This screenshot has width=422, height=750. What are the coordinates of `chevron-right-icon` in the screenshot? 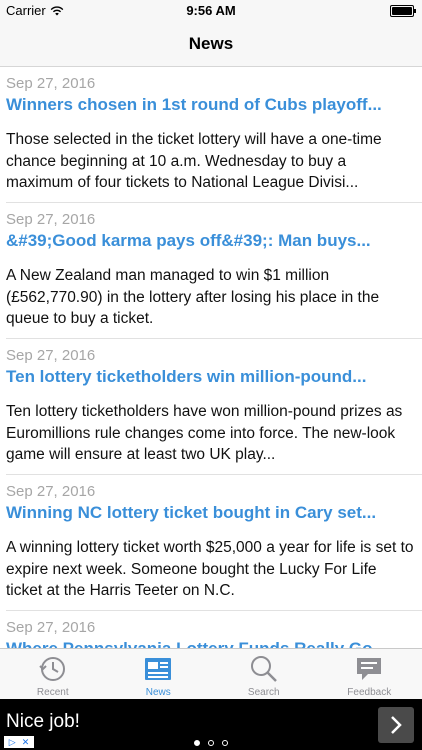 It's located at (396, 725).